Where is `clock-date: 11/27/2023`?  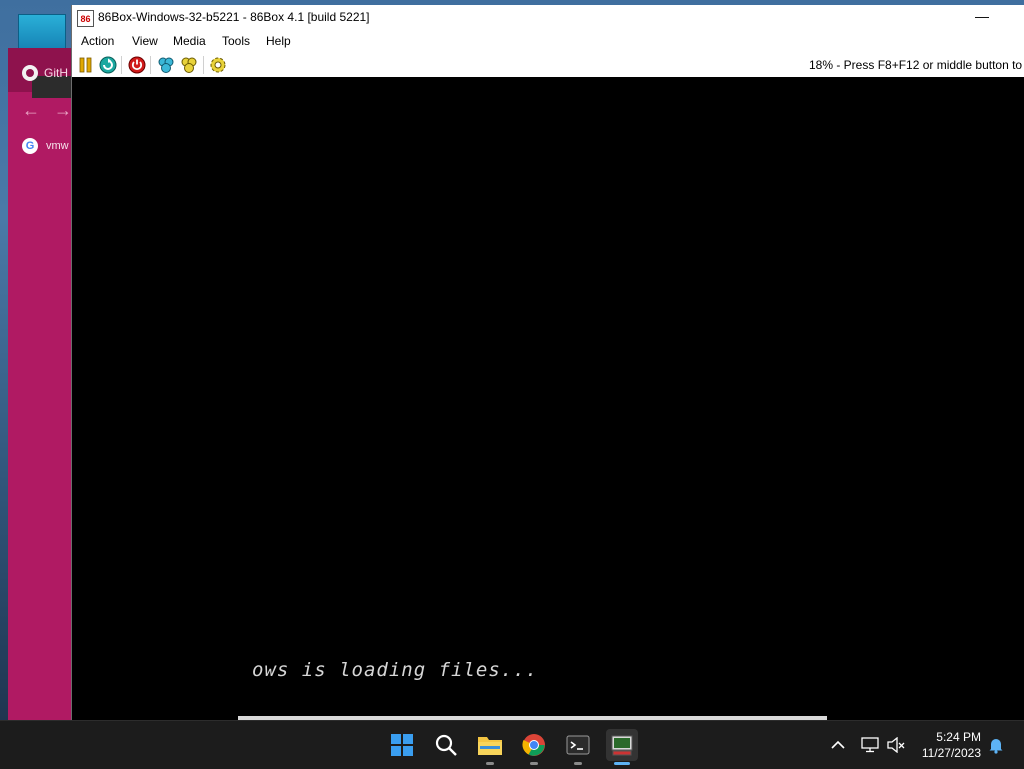
clock-date: 11/27/2023 is located at coordinates (946, 753).